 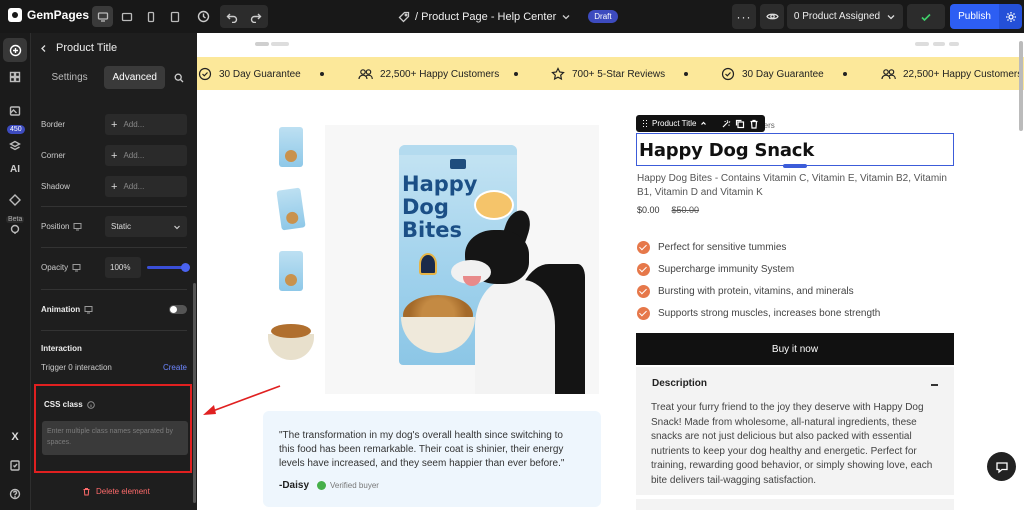 I want to click on layers-button, so click(x=15, y=146).